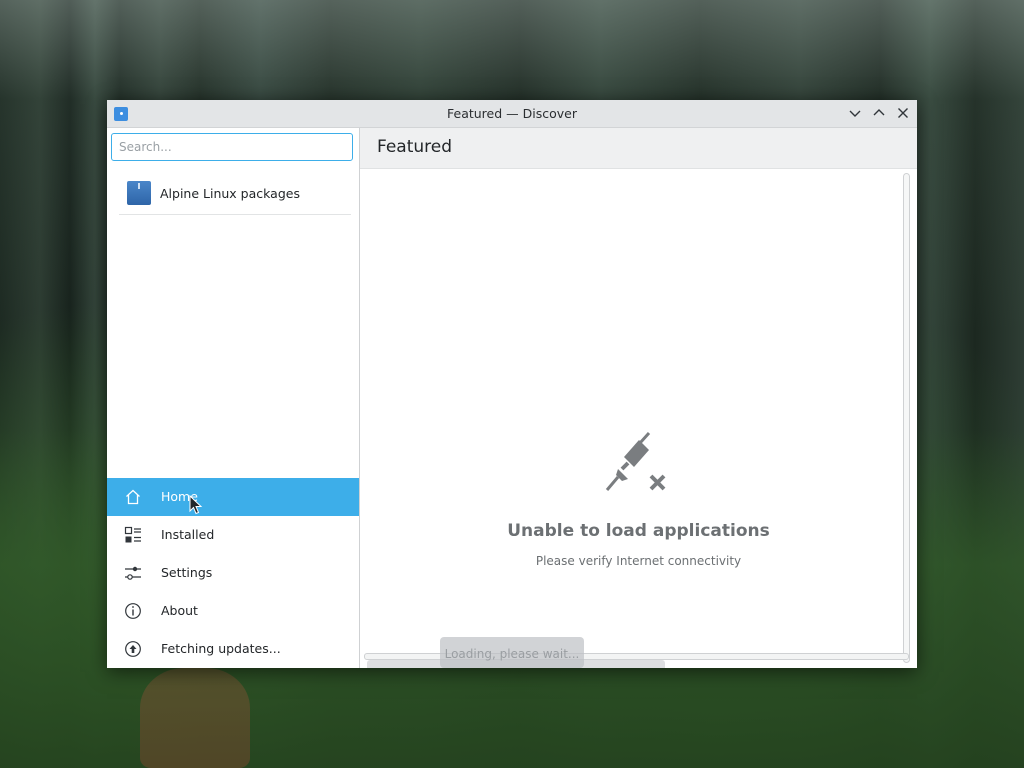  I want to click on disconnected-plug-icon, so click(635, 461).